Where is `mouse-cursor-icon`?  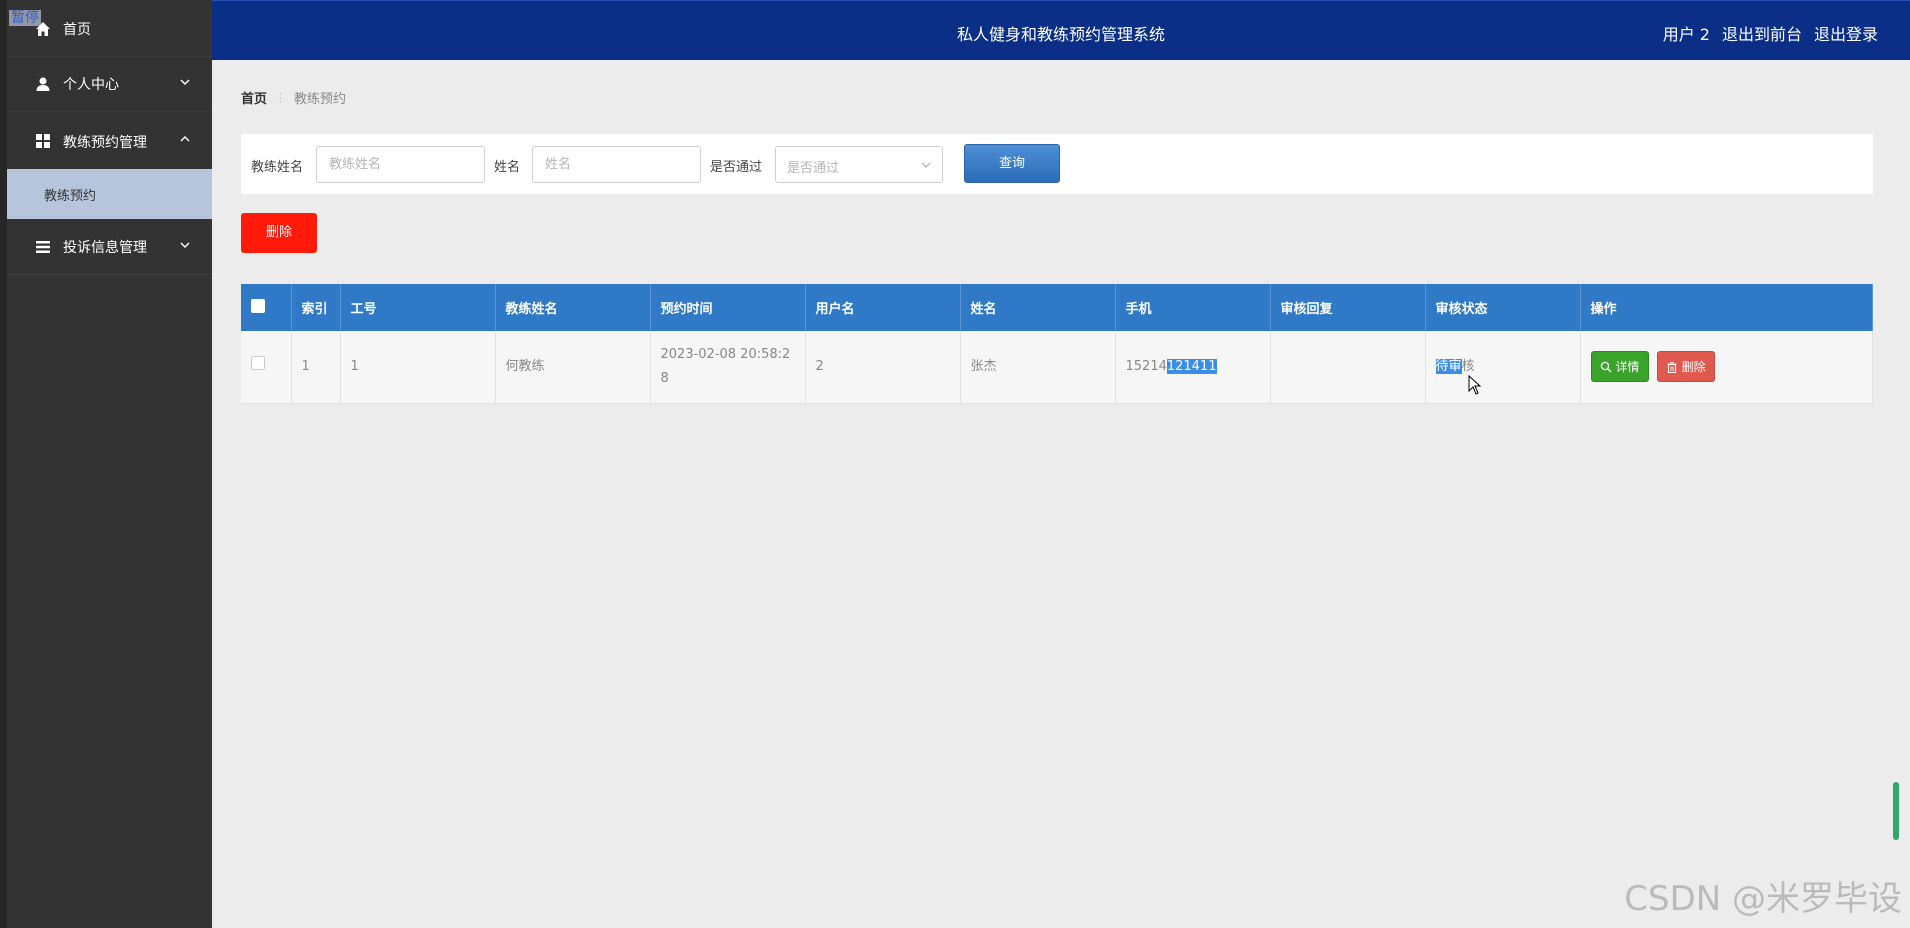 mouse-cursor-icon is located at coordinates (1475, 385).